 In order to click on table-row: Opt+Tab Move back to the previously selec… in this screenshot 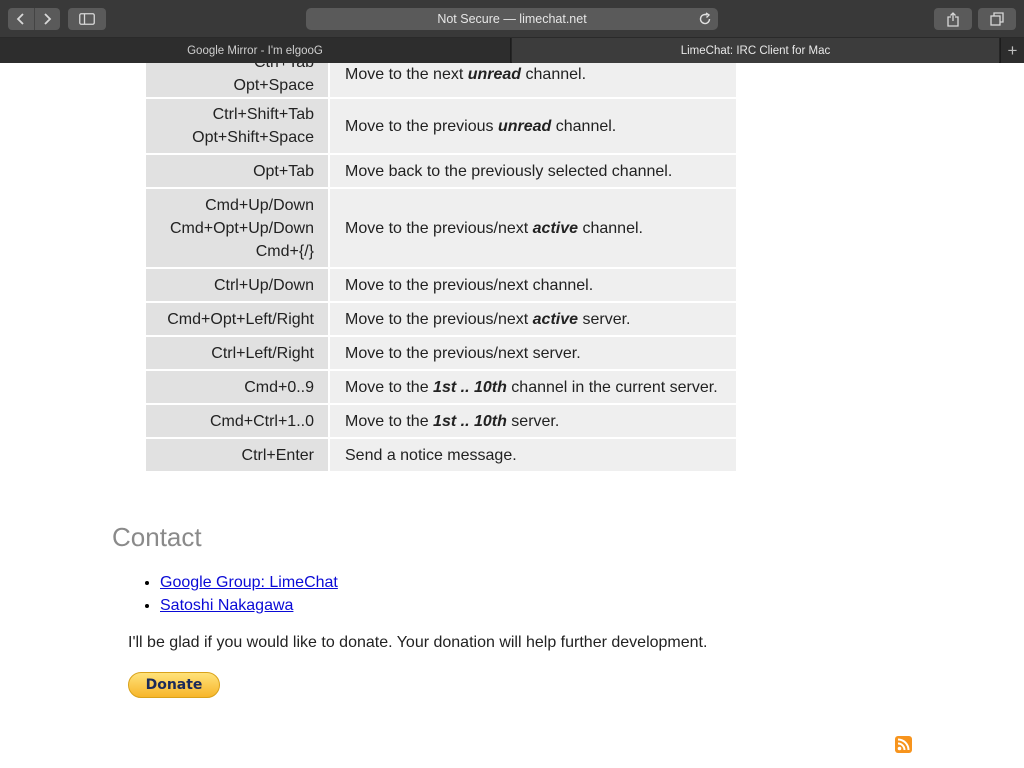, I will do `click(441, 171)`.